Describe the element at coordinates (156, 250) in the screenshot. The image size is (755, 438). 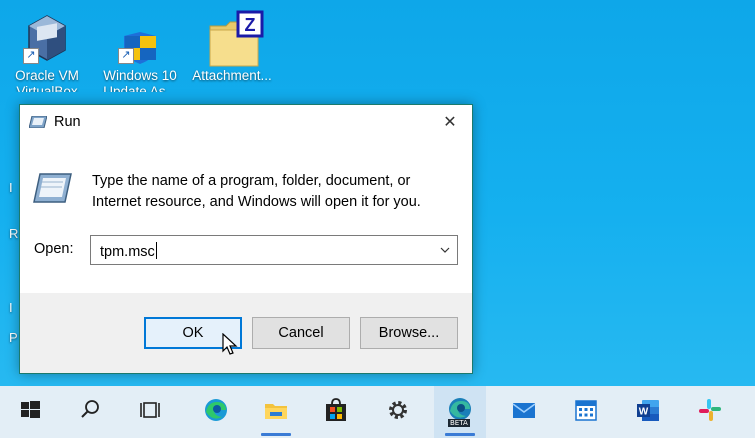
I see `text-caret` at that location.